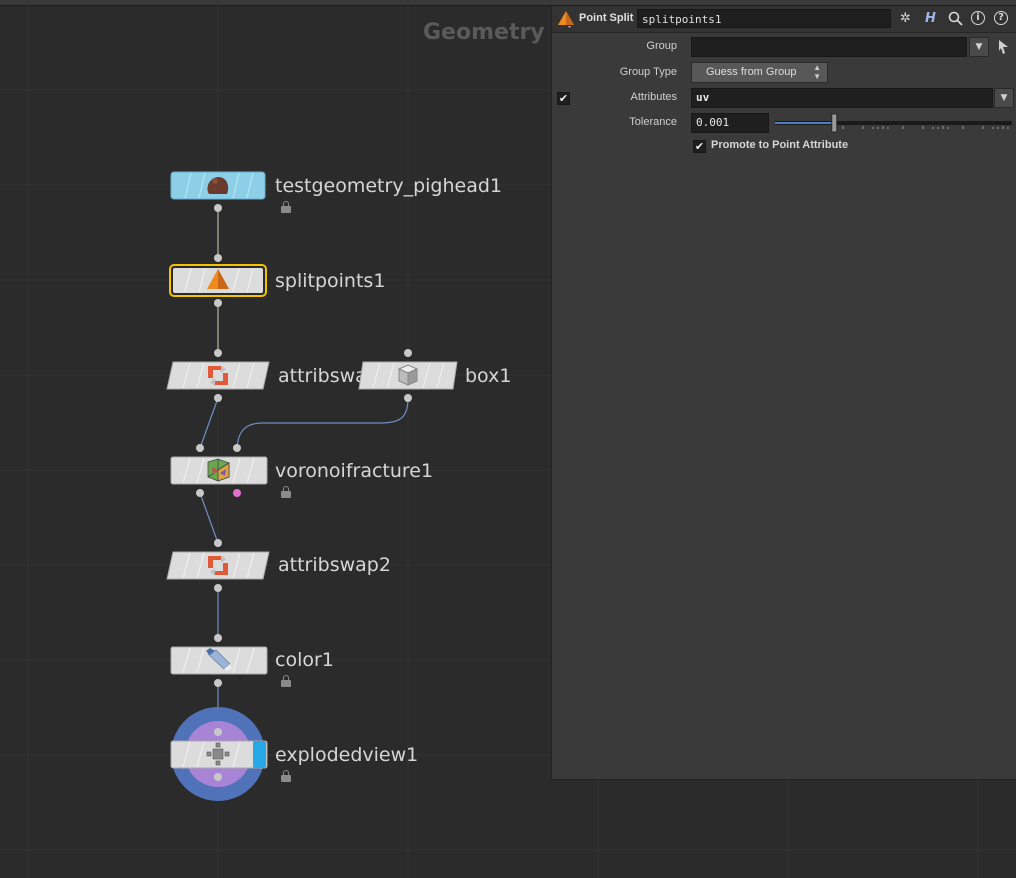 The width and height of the screenshot is (1016, 878). I want to click on parameter-pane-header: Point Split splitpoints1 ✲ H i ?, so click(784, 19).